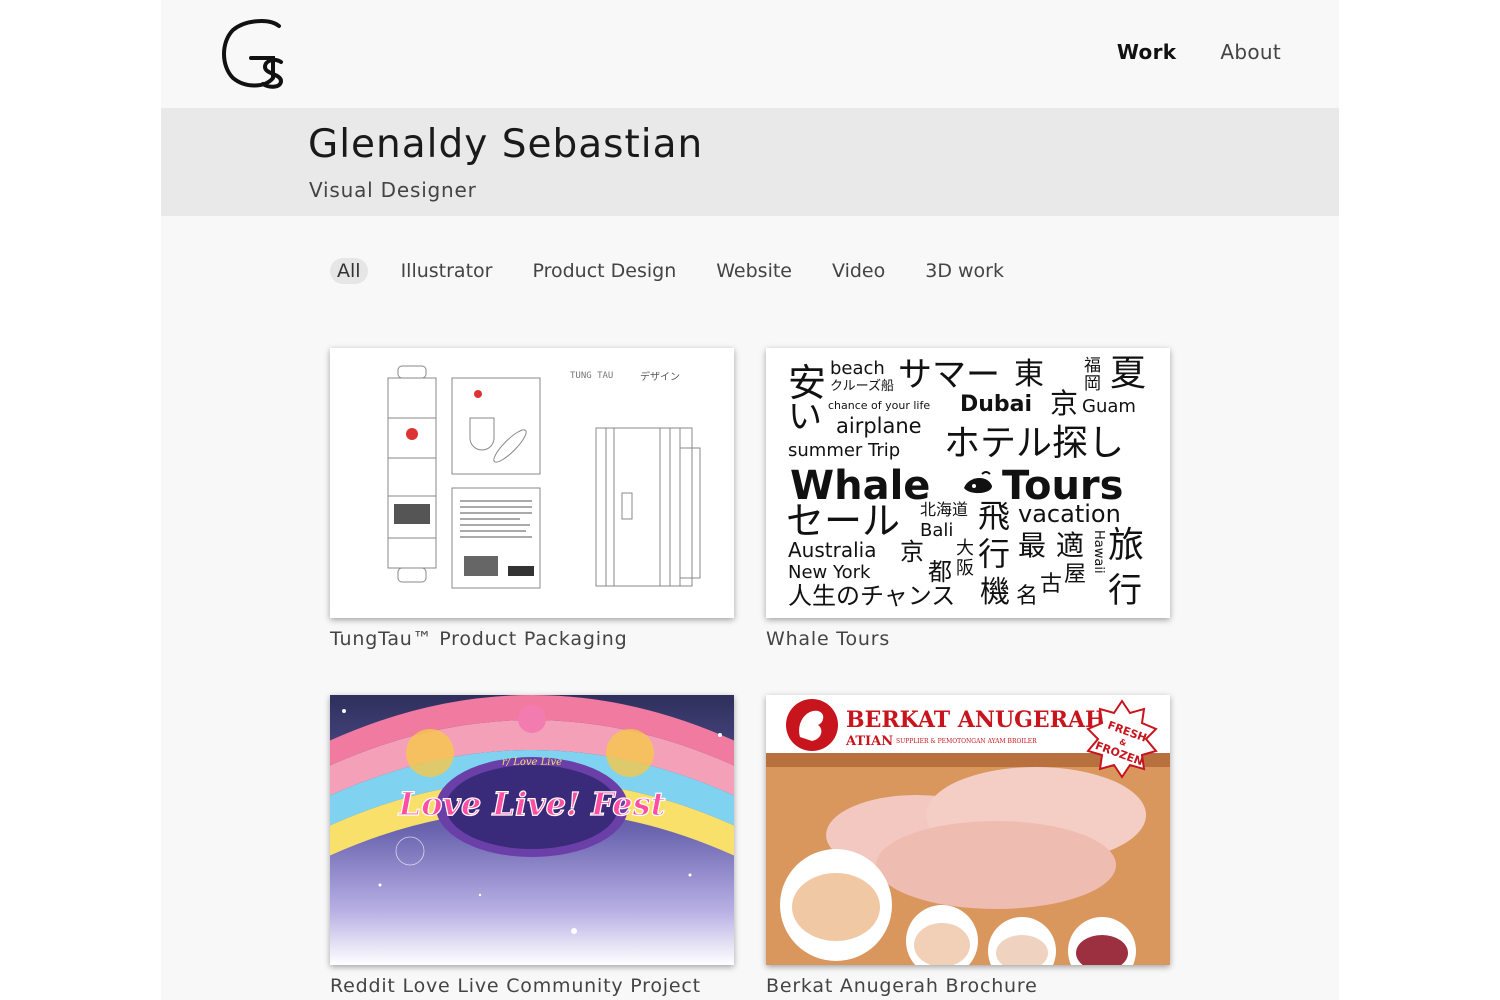 The width and height of the screenshot is (1500, 1000). Describe the element at coordinates (750, 54) in the screenshot. I see `header: Work About` at that location.